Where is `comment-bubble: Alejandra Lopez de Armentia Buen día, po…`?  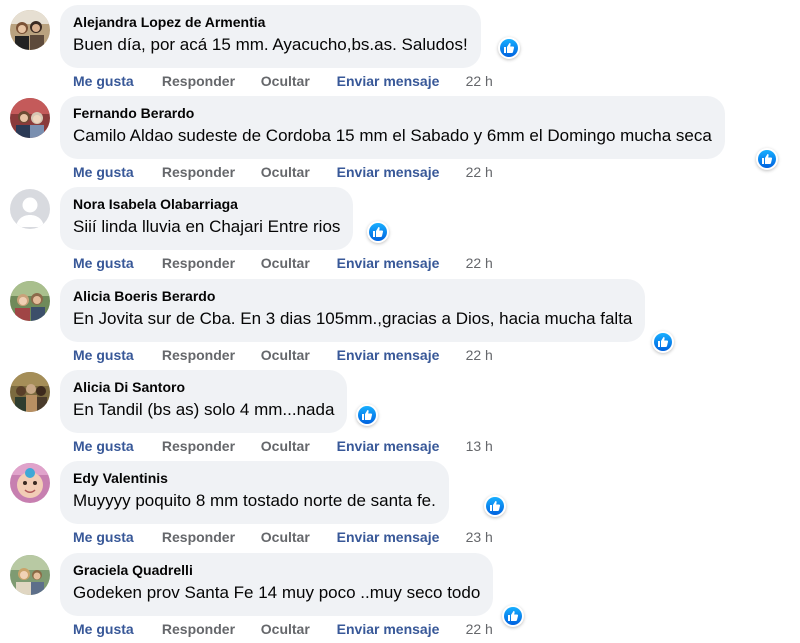
comment-bubble: Alejandra Lopez de Armentia Buen día, po… is located at coordinates (270, 36).